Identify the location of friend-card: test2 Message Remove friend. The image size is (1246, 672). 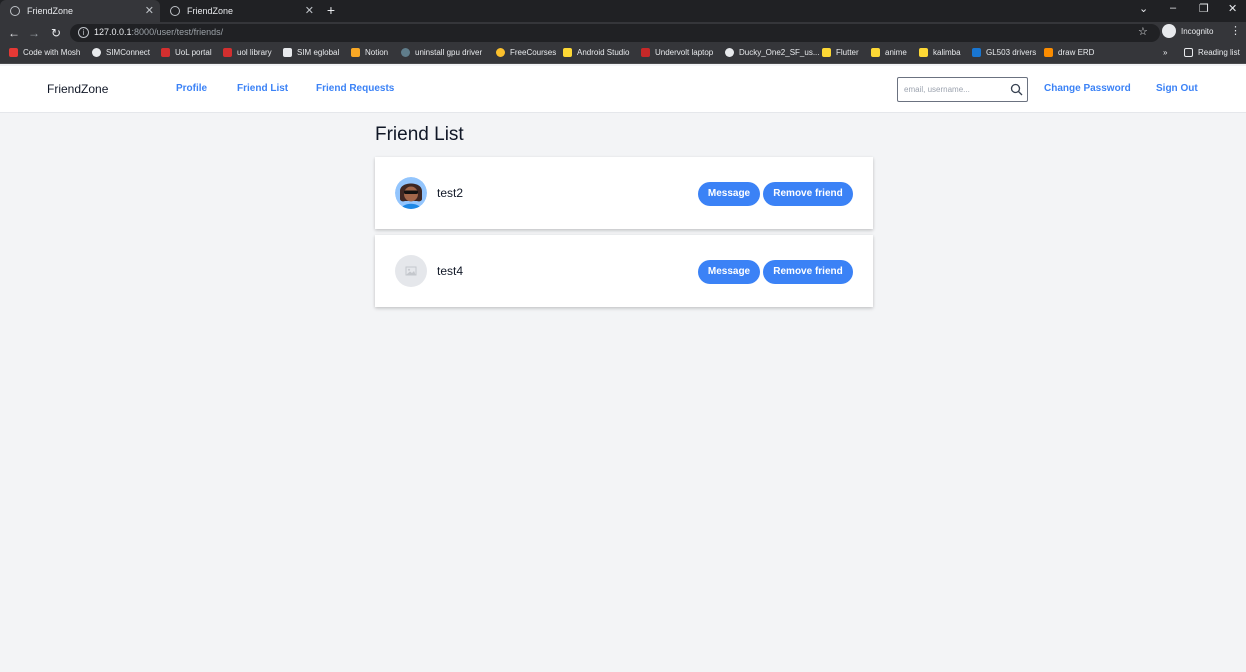
(624, 193).